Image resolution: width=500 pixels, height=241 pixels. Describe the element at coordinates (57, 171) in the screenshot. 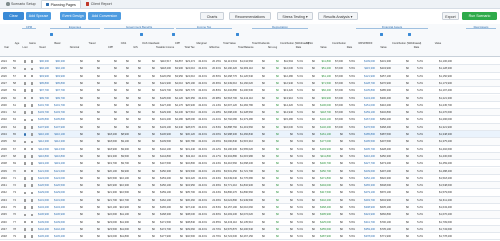

I see `table-cell: $121,600` at that location.